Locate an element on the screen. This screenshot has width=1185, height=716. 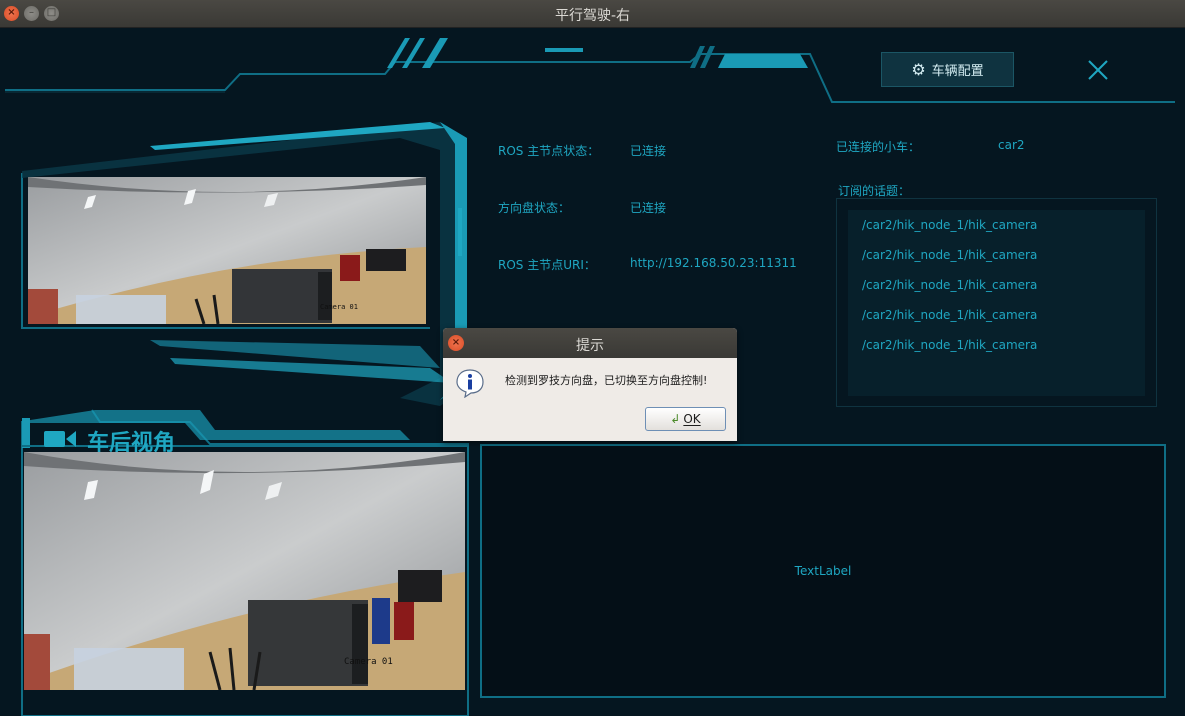
text-label: TextLabel is located at coordinates (823, 571).